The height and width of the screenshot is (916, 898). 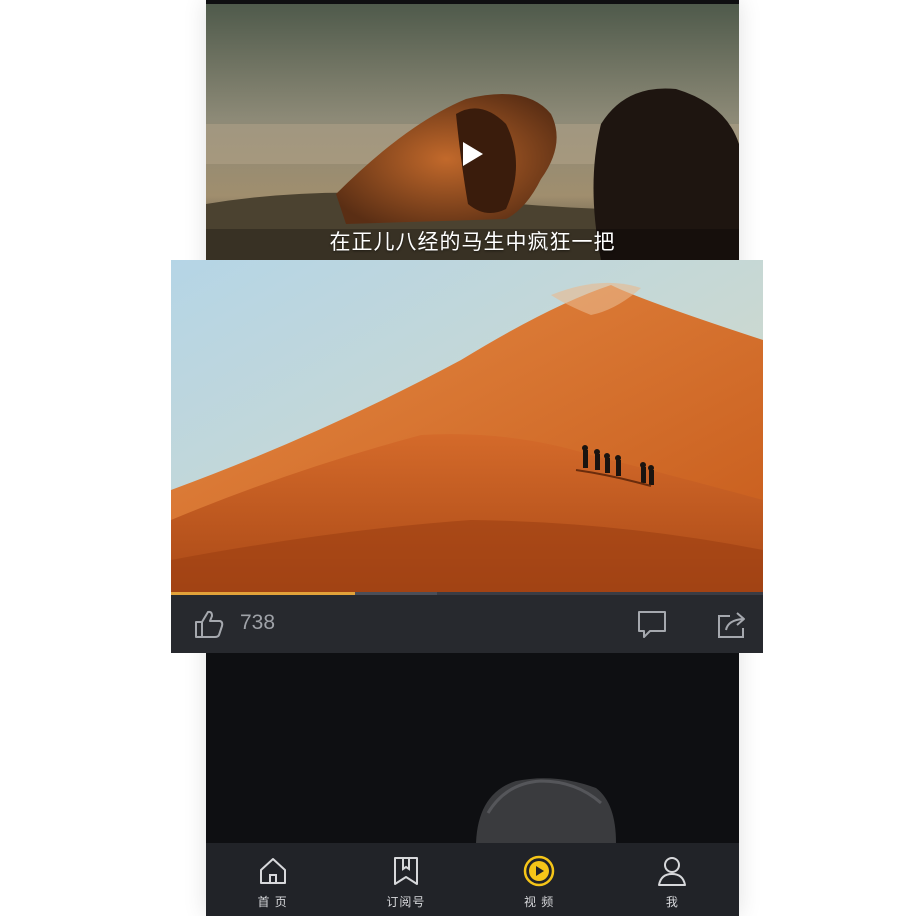 I want to click on share-icon, so click(x=732, y=624).